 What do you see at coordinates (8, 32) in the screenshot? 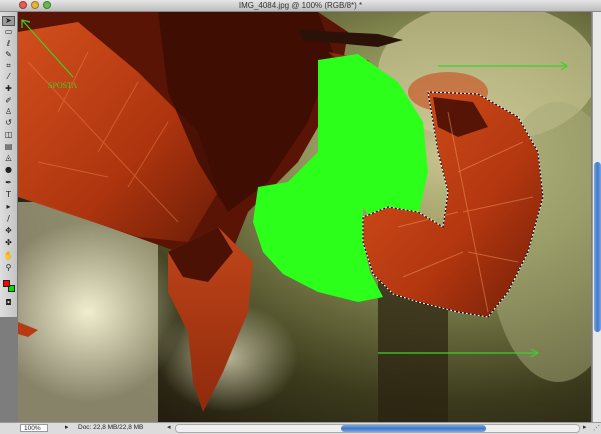
I see `marquee-tool-icon: ▭` at bounding box center [8, 32].